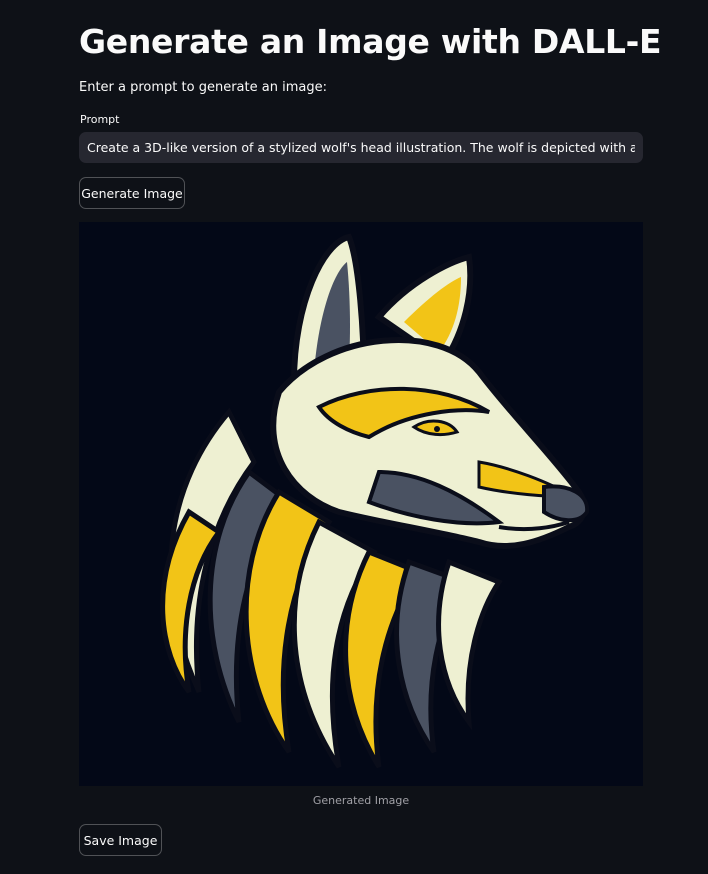 The image size is (708, 874). I want to click on prompt-field-wrapper, so click(361, 147).